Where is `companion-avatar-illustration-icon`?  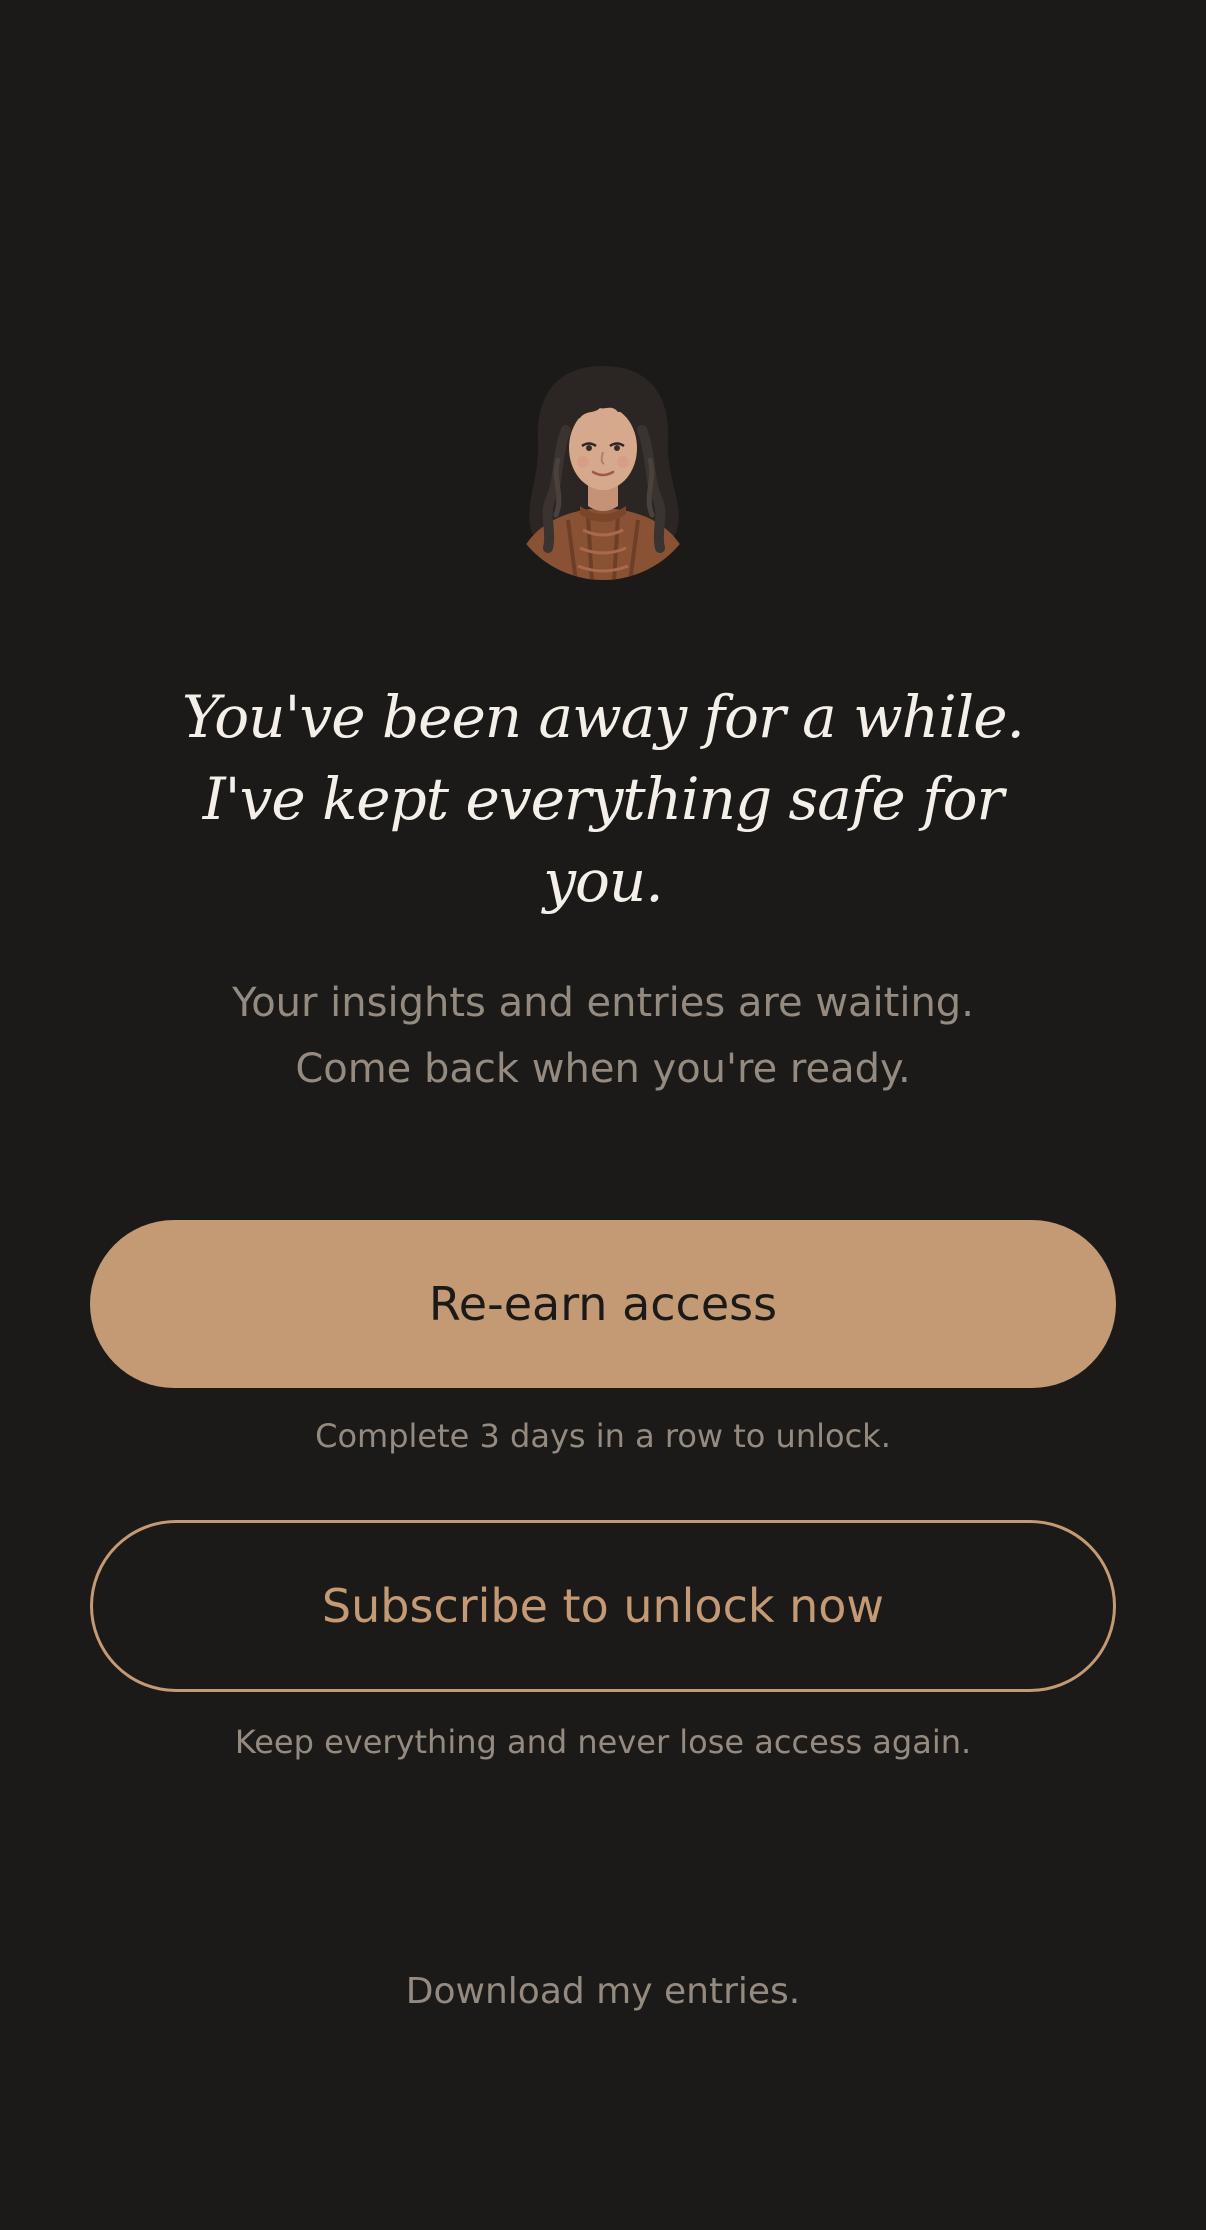
companion-avatar-illustration-icon is located at coordinates (603, 473).